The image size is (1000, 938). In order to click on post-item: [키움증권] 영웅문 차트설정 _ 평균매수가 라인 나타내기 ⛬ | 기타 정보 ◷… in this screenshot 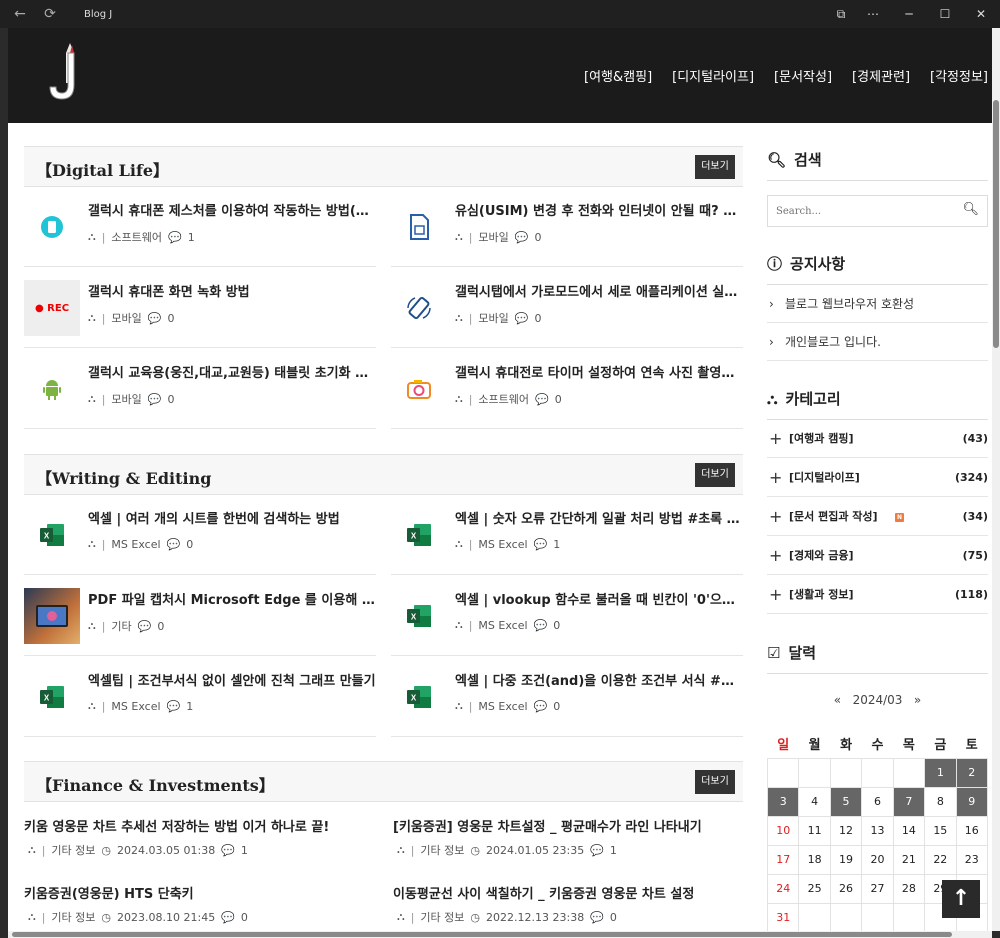, I will do `click(569, 843)`.